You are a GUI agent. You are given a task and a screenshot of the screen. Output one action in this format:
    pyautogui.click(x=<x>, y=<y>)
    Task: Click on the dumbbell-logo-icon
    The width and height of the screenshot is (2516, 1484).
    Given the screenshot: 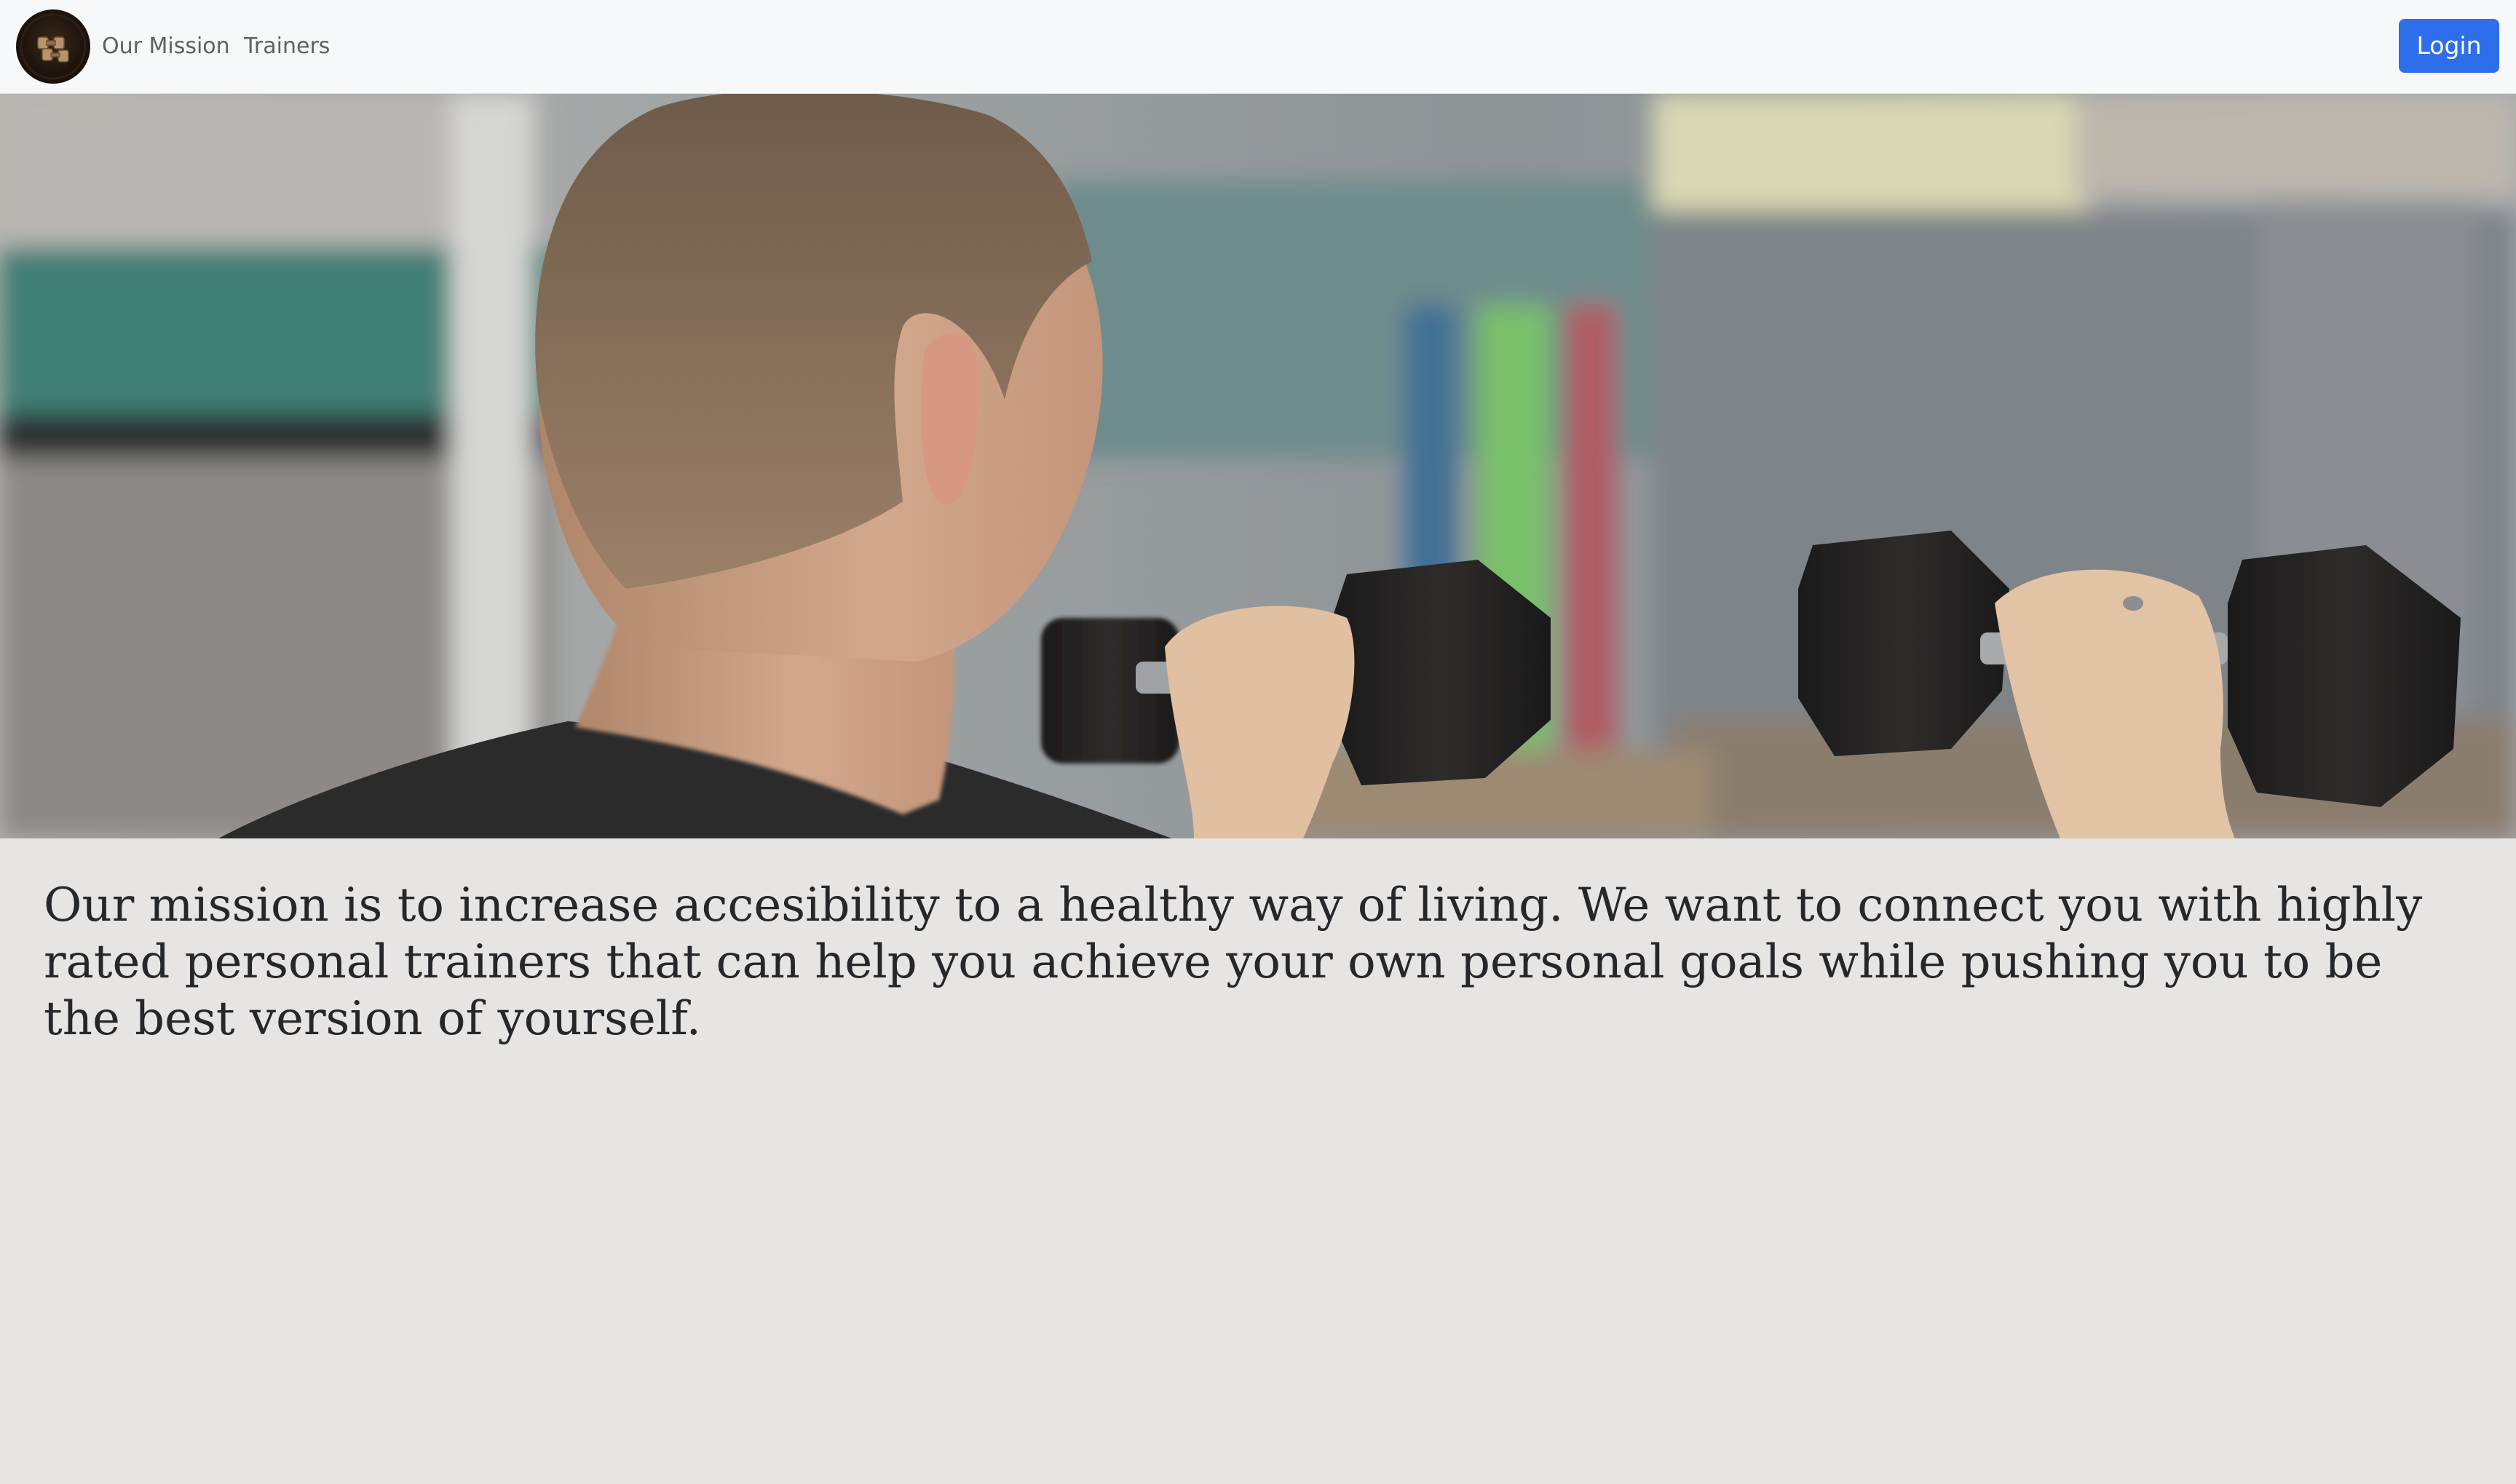 What is the action you would take?
    pyautogui.click(x=53, y=46)
    